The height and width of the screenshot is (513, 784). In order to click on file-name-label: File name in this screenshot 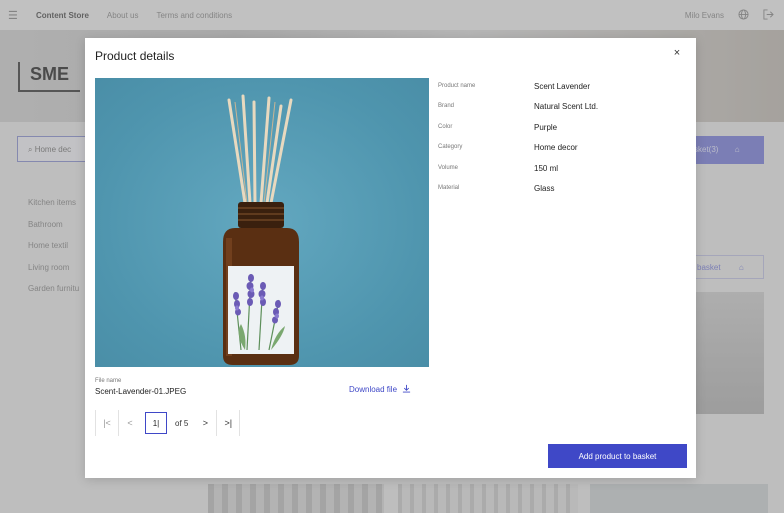, I will do `click(108, 381)`.